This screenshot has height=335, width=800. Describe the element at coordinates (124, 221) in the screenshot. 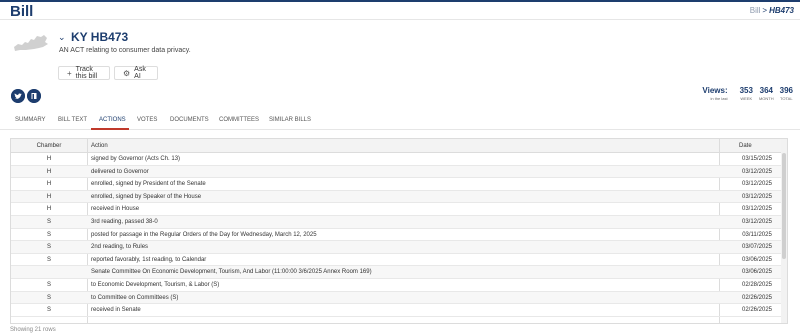

I see `cell-action: 3rd reading, passed 38-0` at that location.